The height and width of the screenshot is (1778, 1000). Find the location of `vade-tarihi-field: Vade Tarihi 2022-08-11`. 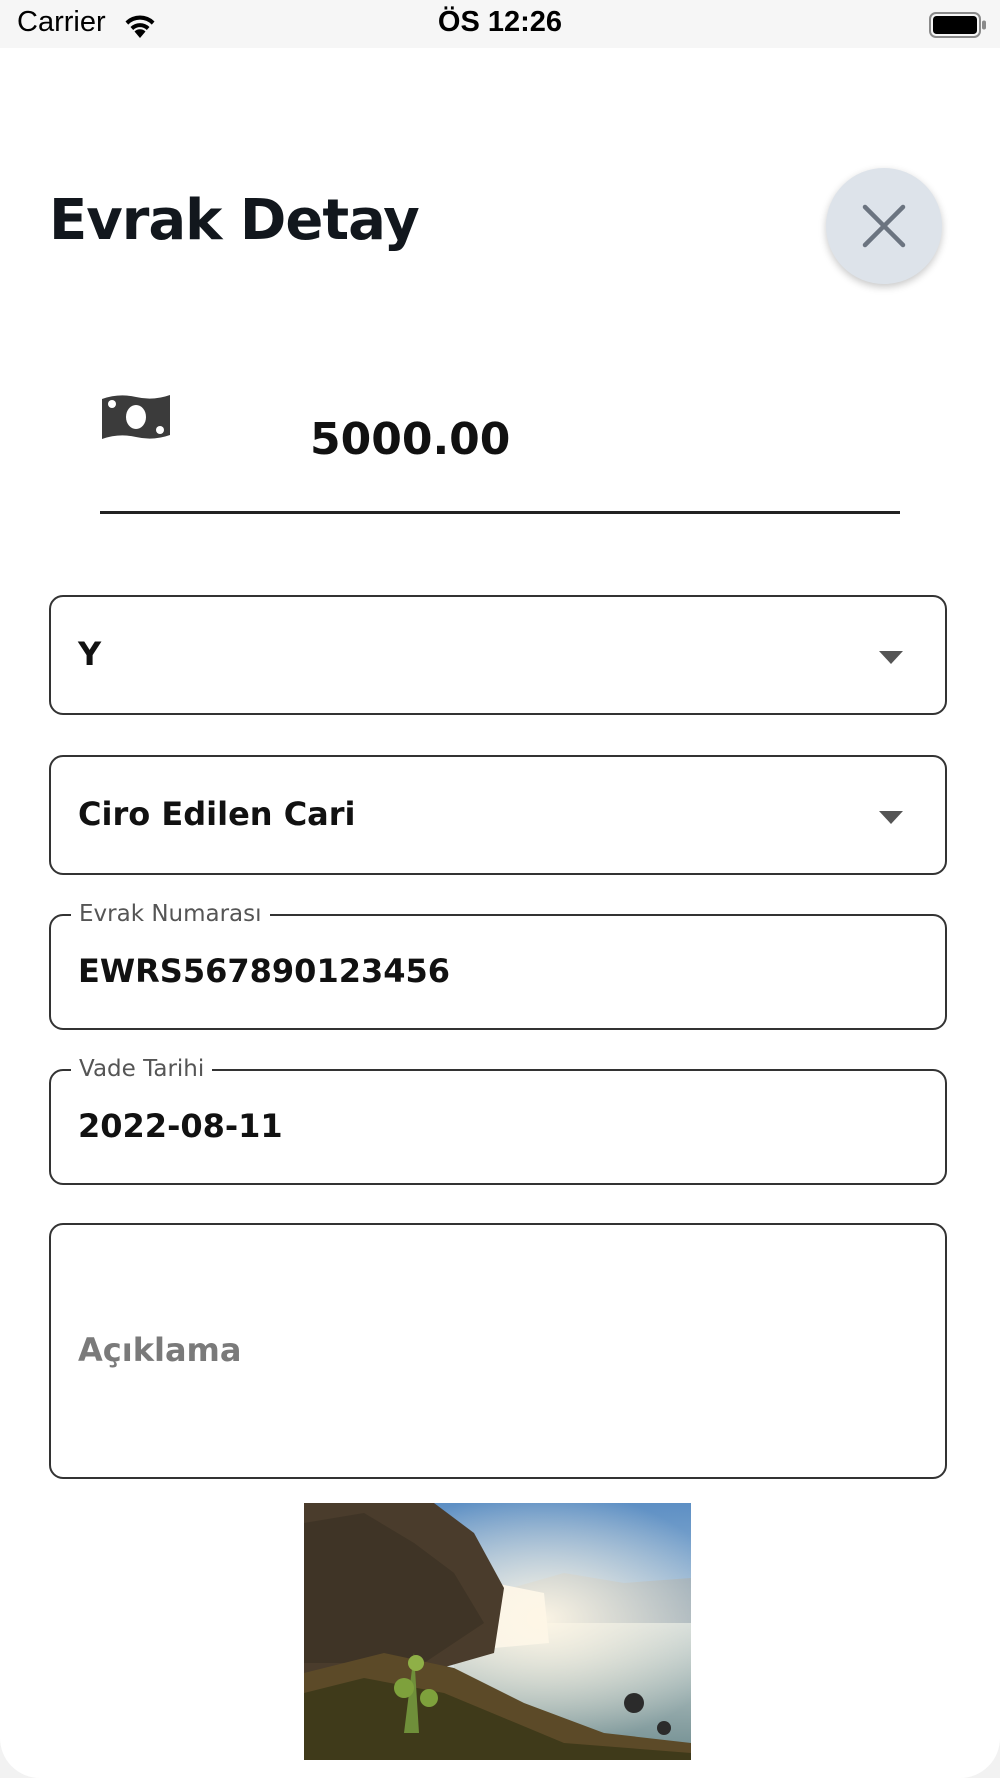

vade-tarihi-field: Vade Tarihi 2022-08-11 is located at coordinates (498, 1120).